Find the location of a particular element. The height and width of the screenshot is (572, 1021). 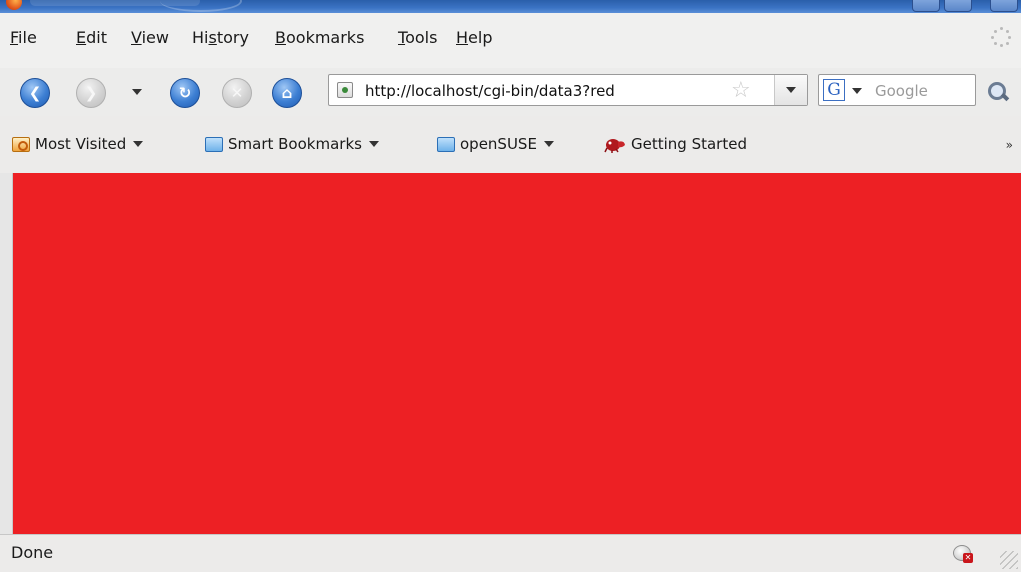

url-bar: http://localhost/cgi-bin/data3?red ☆ is located at coordinates (568, 90).